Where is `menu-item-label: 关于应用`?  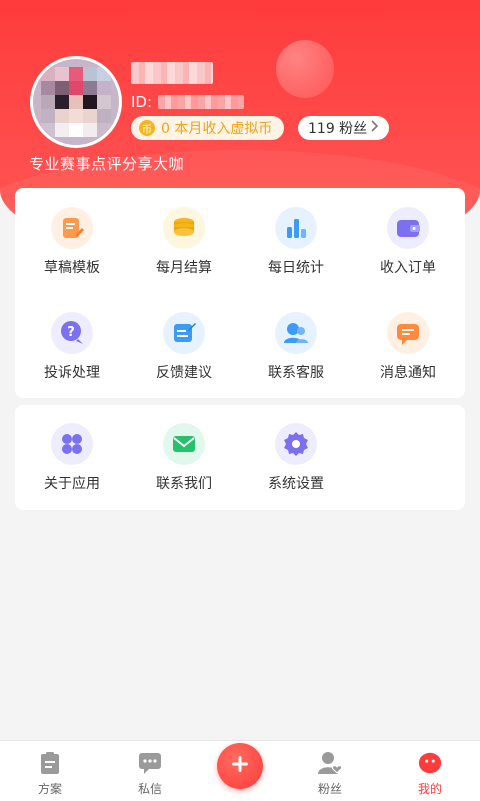
menu-item-label: 关于应用 is located at coordinates (72, 484).